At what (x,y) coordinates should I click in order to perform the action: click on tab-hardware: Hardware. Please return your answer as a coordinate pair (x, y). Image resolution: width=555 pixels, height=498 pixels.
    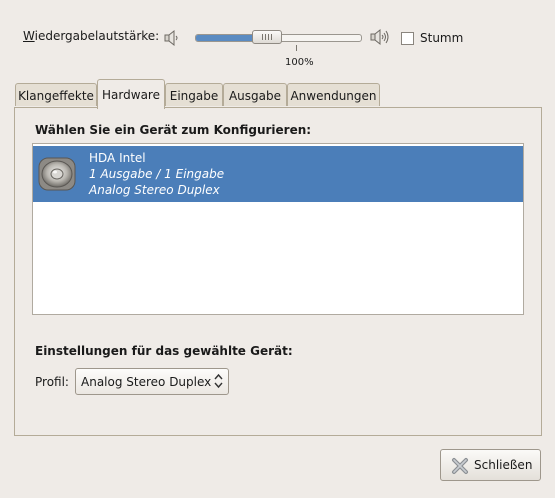
    Looking at the image, I should click on (131, 94).